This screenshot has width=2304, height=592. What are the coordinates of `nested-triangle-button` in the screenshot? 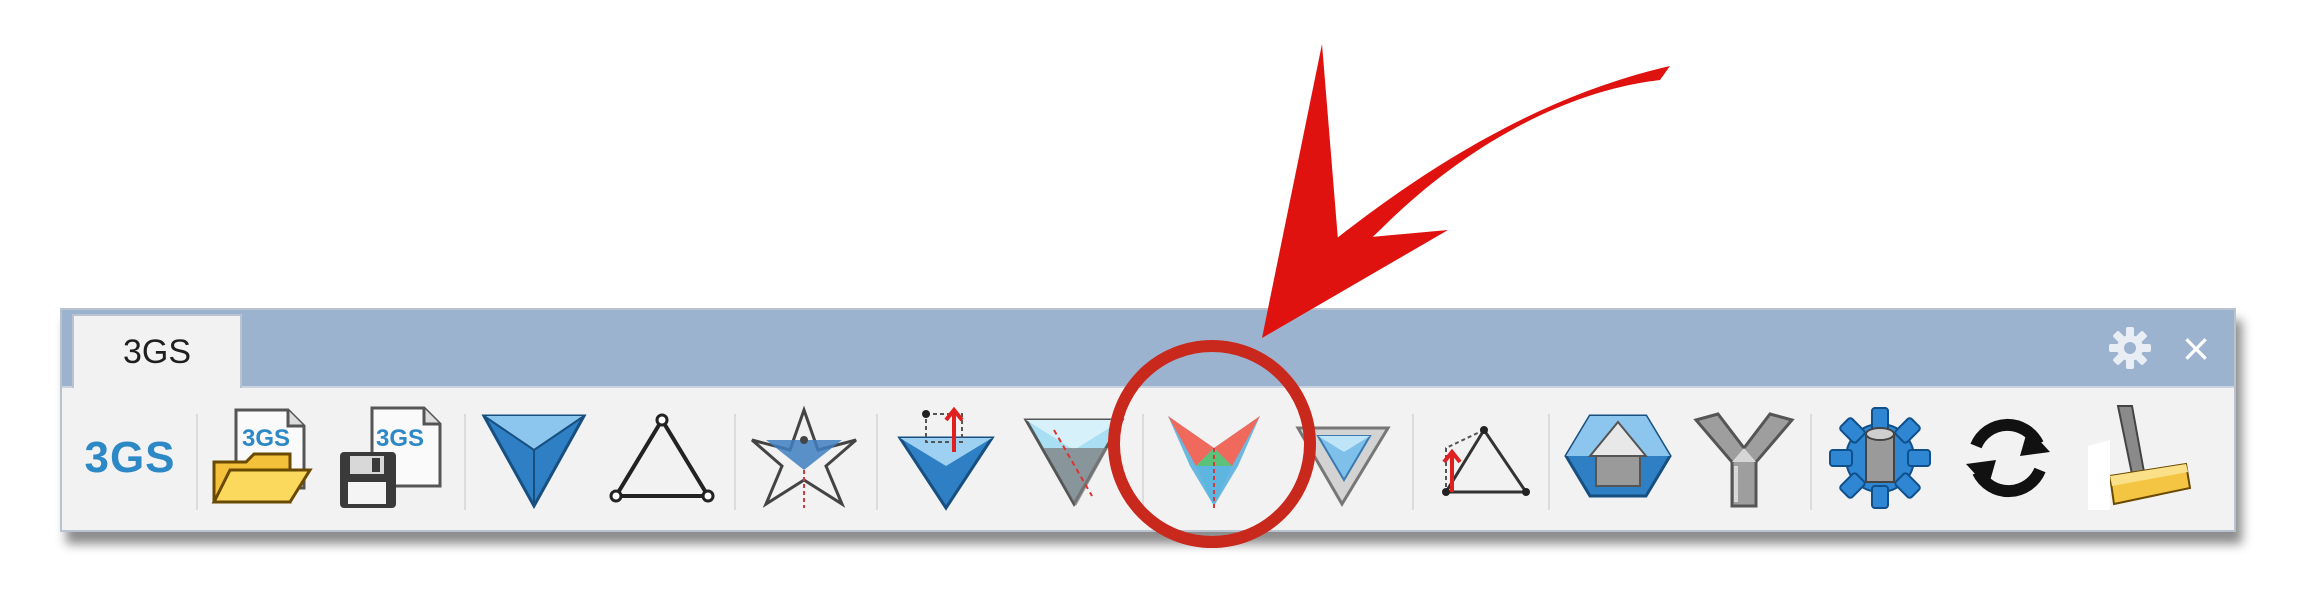 It's located at (1342, 458).